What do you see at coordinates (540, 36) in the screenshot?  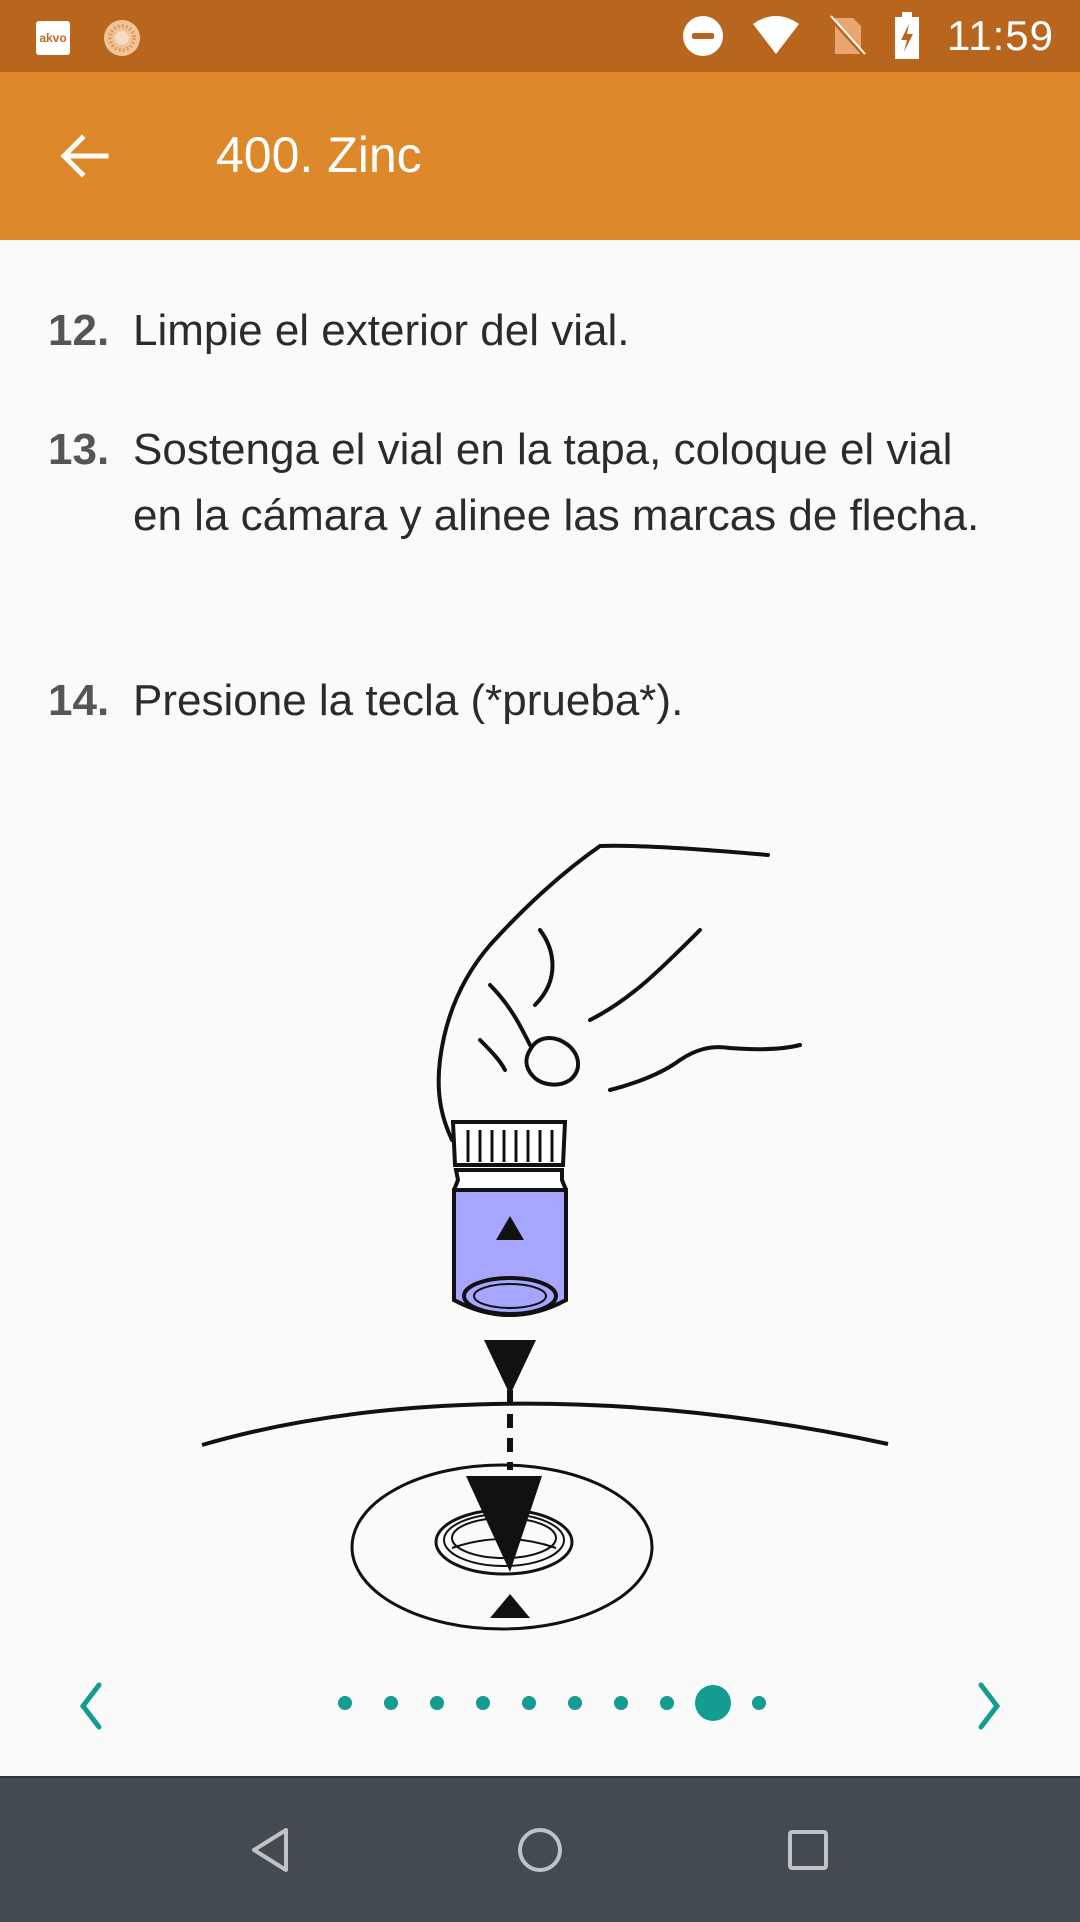 I see `status-bar: akvo 11:59` at bounding box center [540, 36].